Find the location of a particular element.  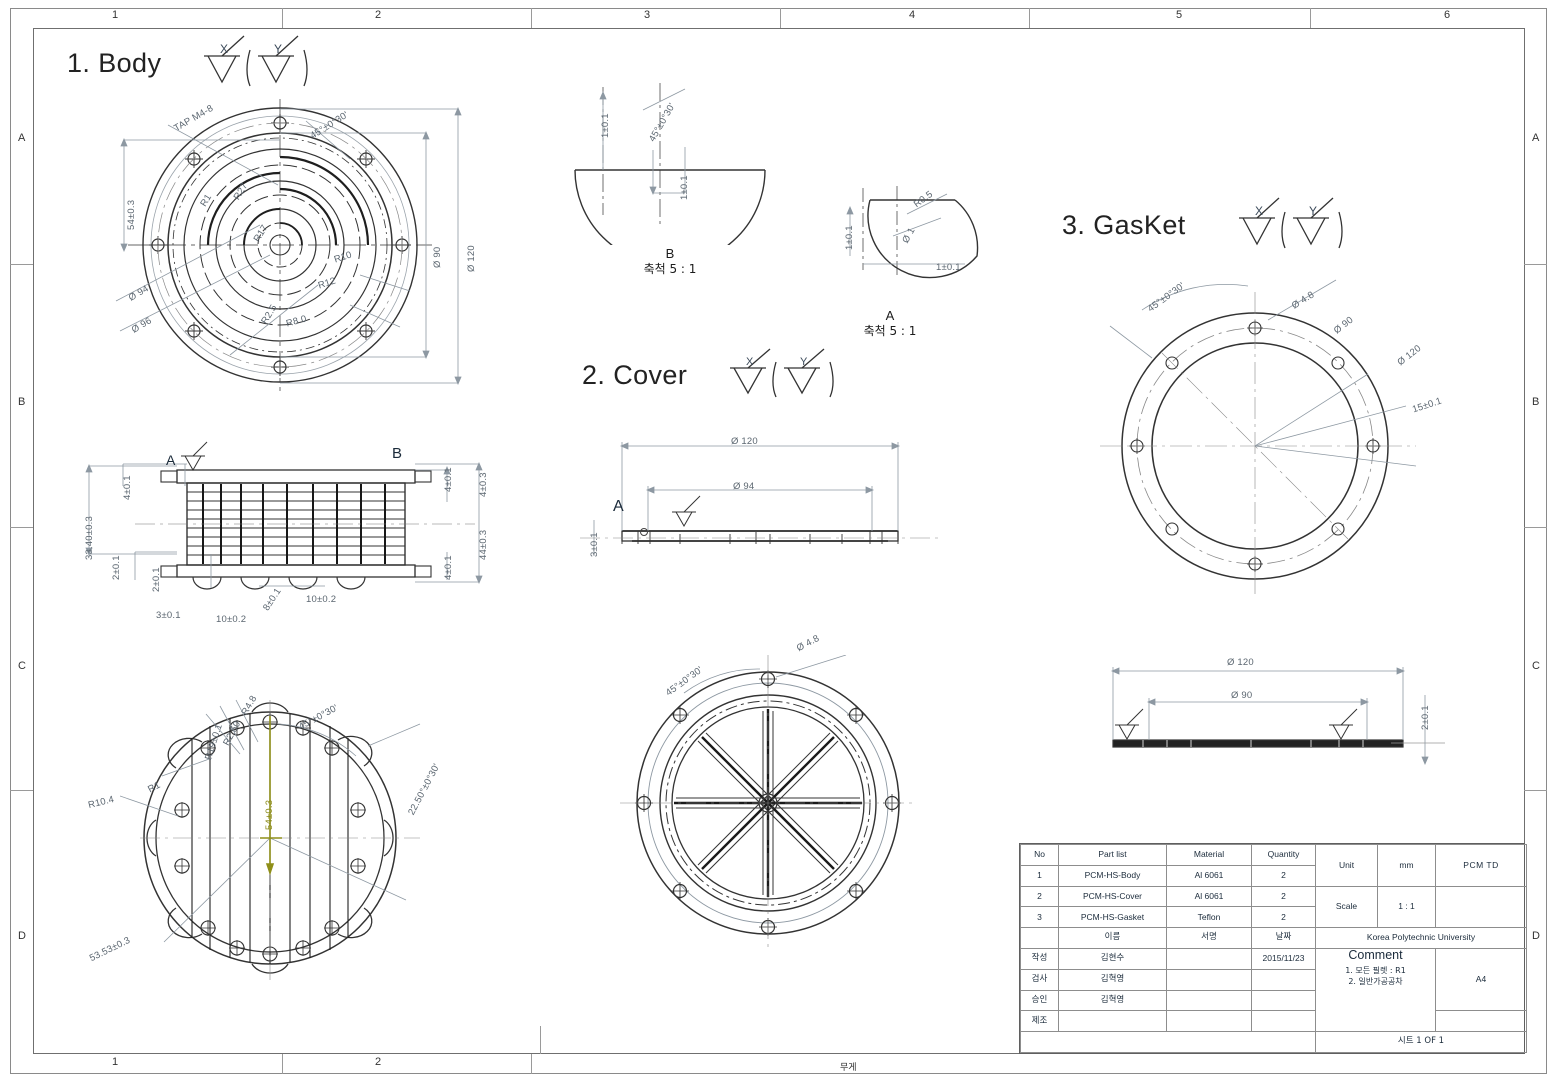

scale-label: Scale is located at coordinates (1346, 907).